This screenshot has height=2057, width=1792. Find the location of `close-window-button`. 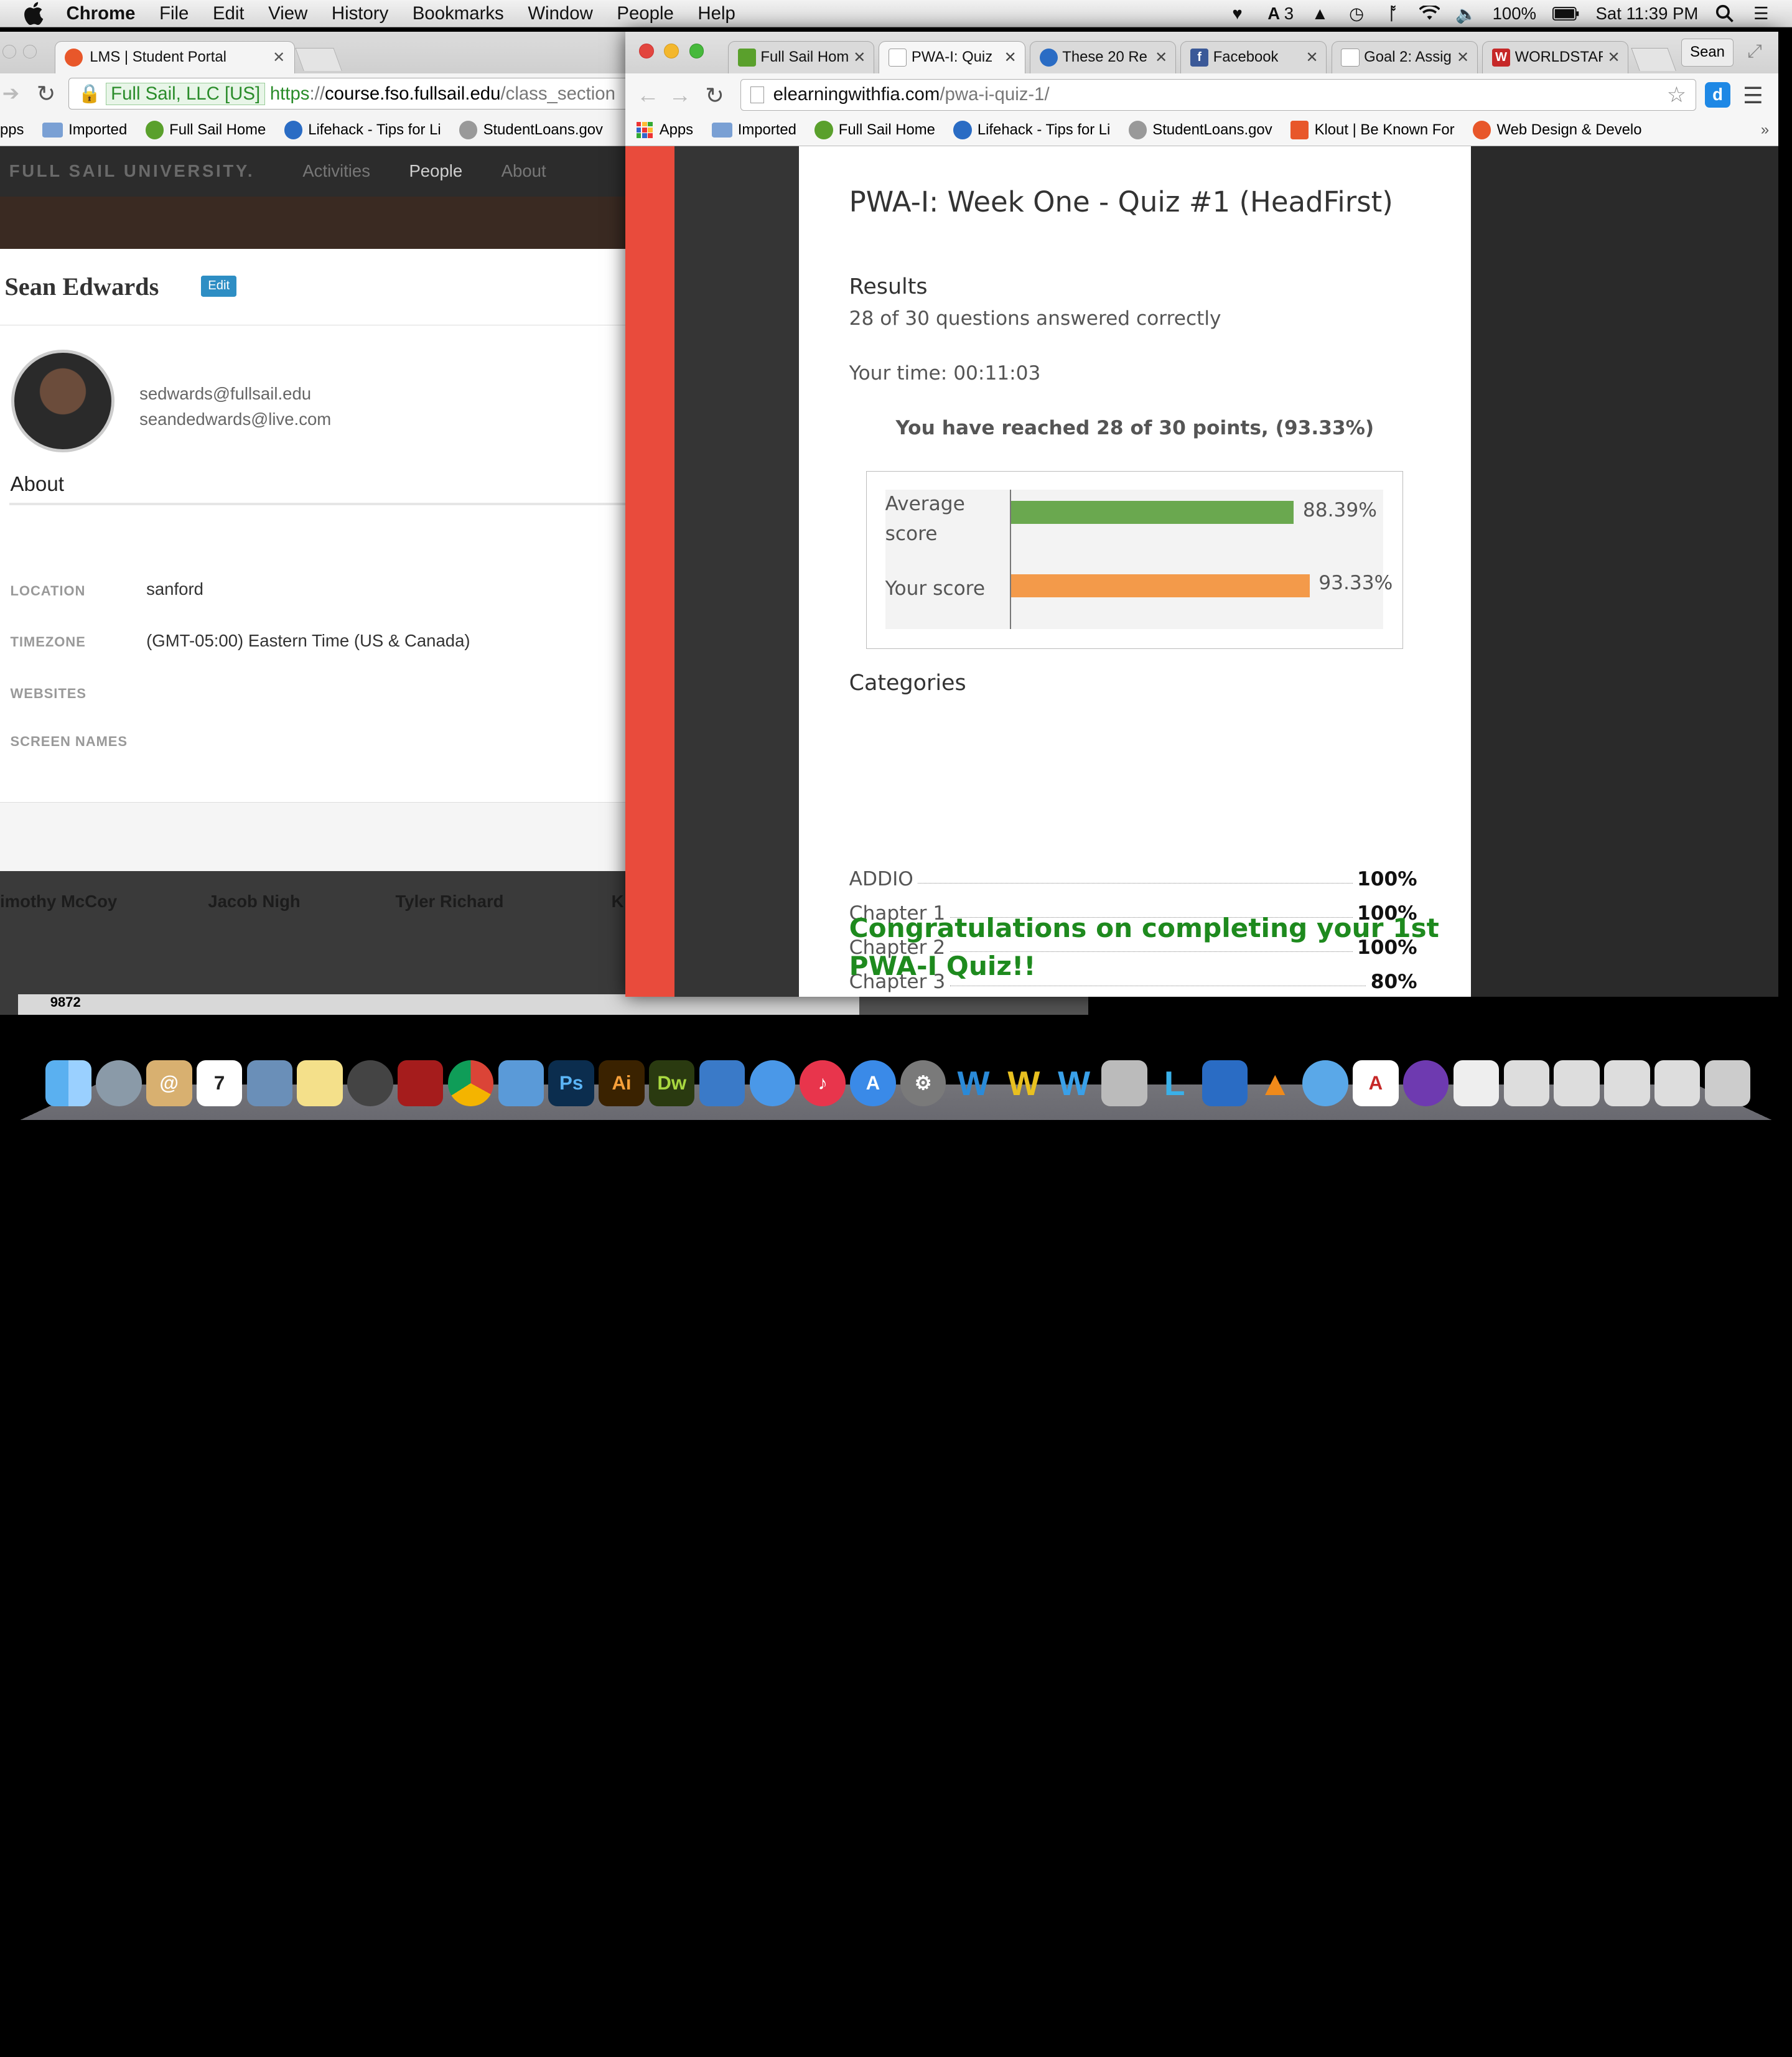

close-window-button is located at coordinates (646, 50).